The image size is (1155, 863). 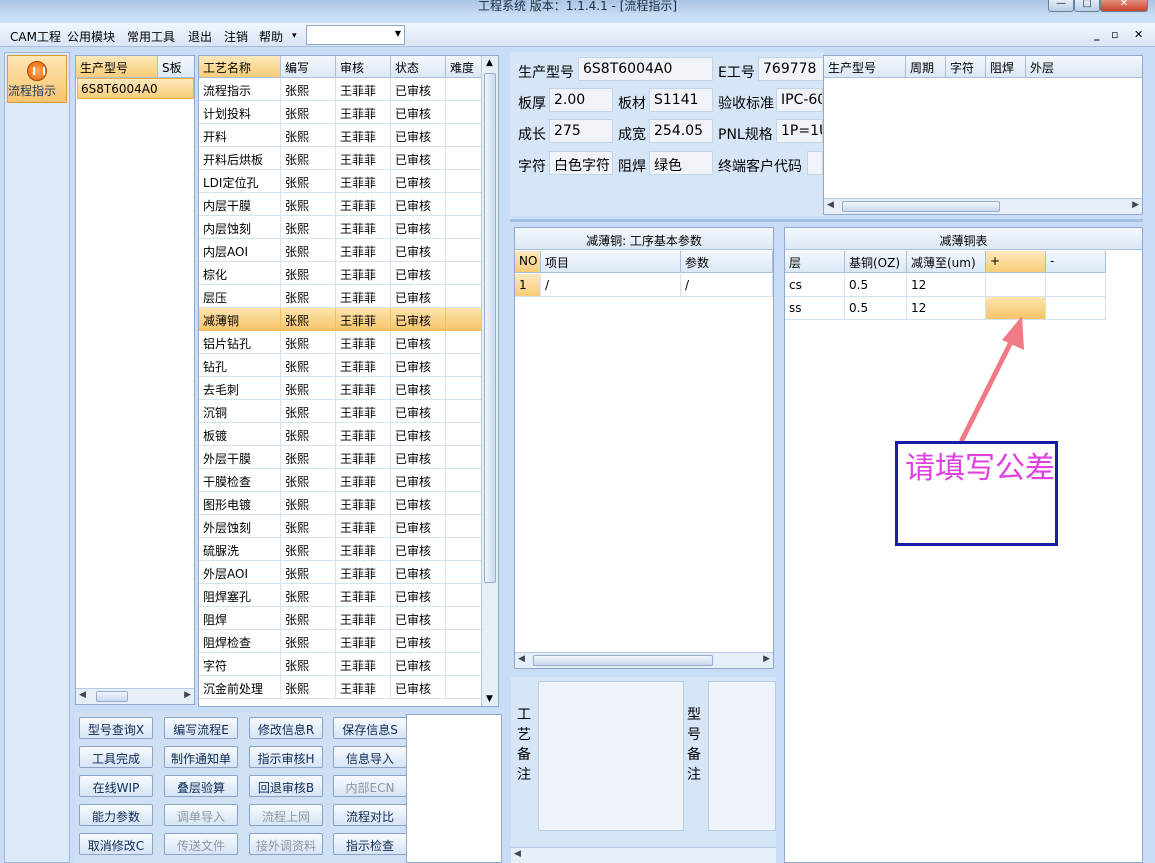 I want to click on char-field: 白色字符, so click(x=581, y=163).